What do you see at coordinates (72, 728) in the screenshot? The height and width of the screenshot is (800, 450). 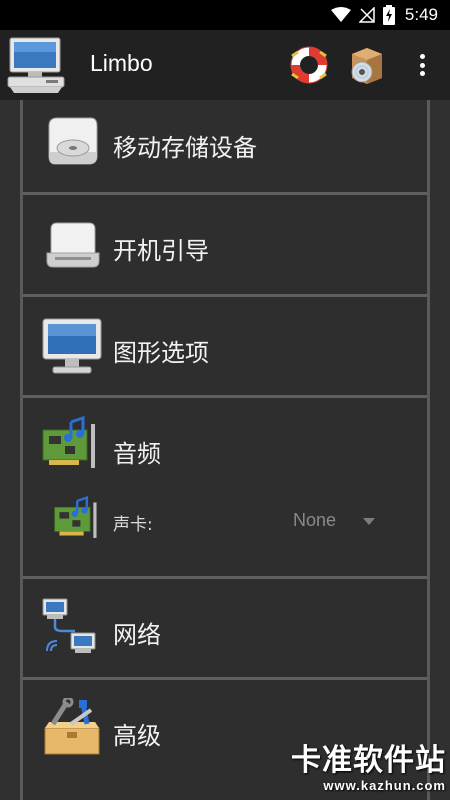 I see `toolbox-icon` at bounding box center [72, 728].